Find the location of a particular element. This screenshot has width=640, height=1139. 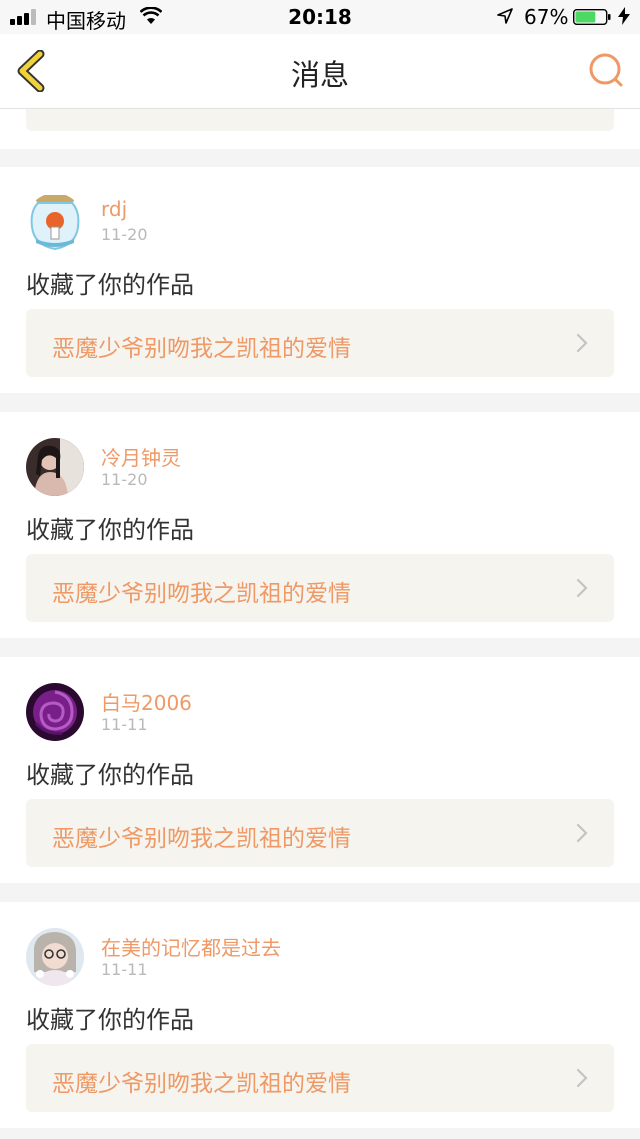

user-name: 在美的记忆都是过去 is located at coordinates (191, 946).